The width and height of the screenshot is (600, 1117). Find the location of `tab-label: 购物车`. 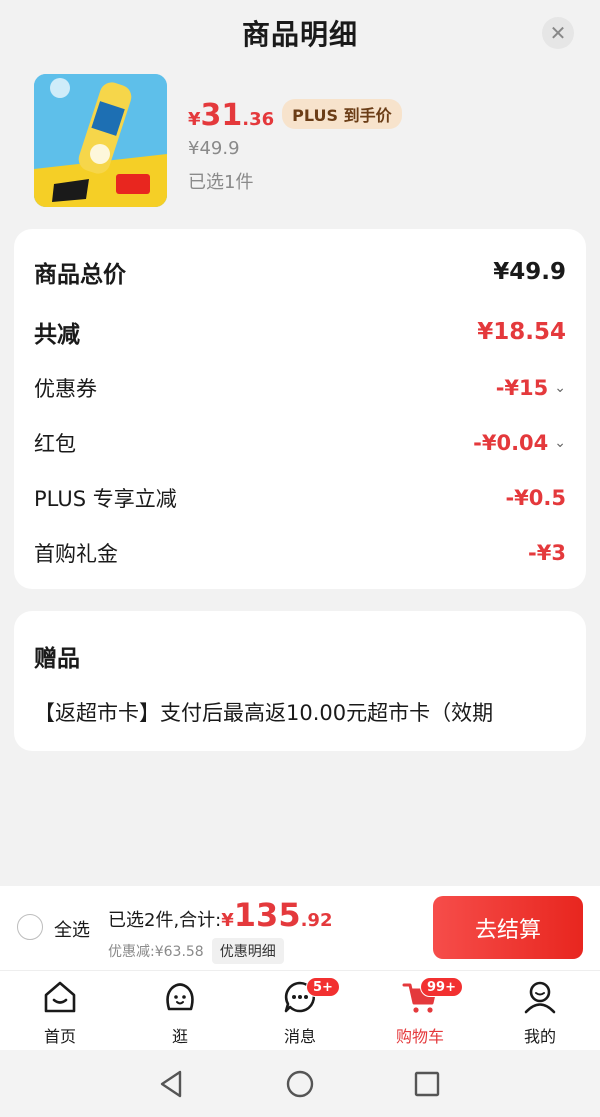

tab-label: 购物车 is located at coordinates (419, 1036).